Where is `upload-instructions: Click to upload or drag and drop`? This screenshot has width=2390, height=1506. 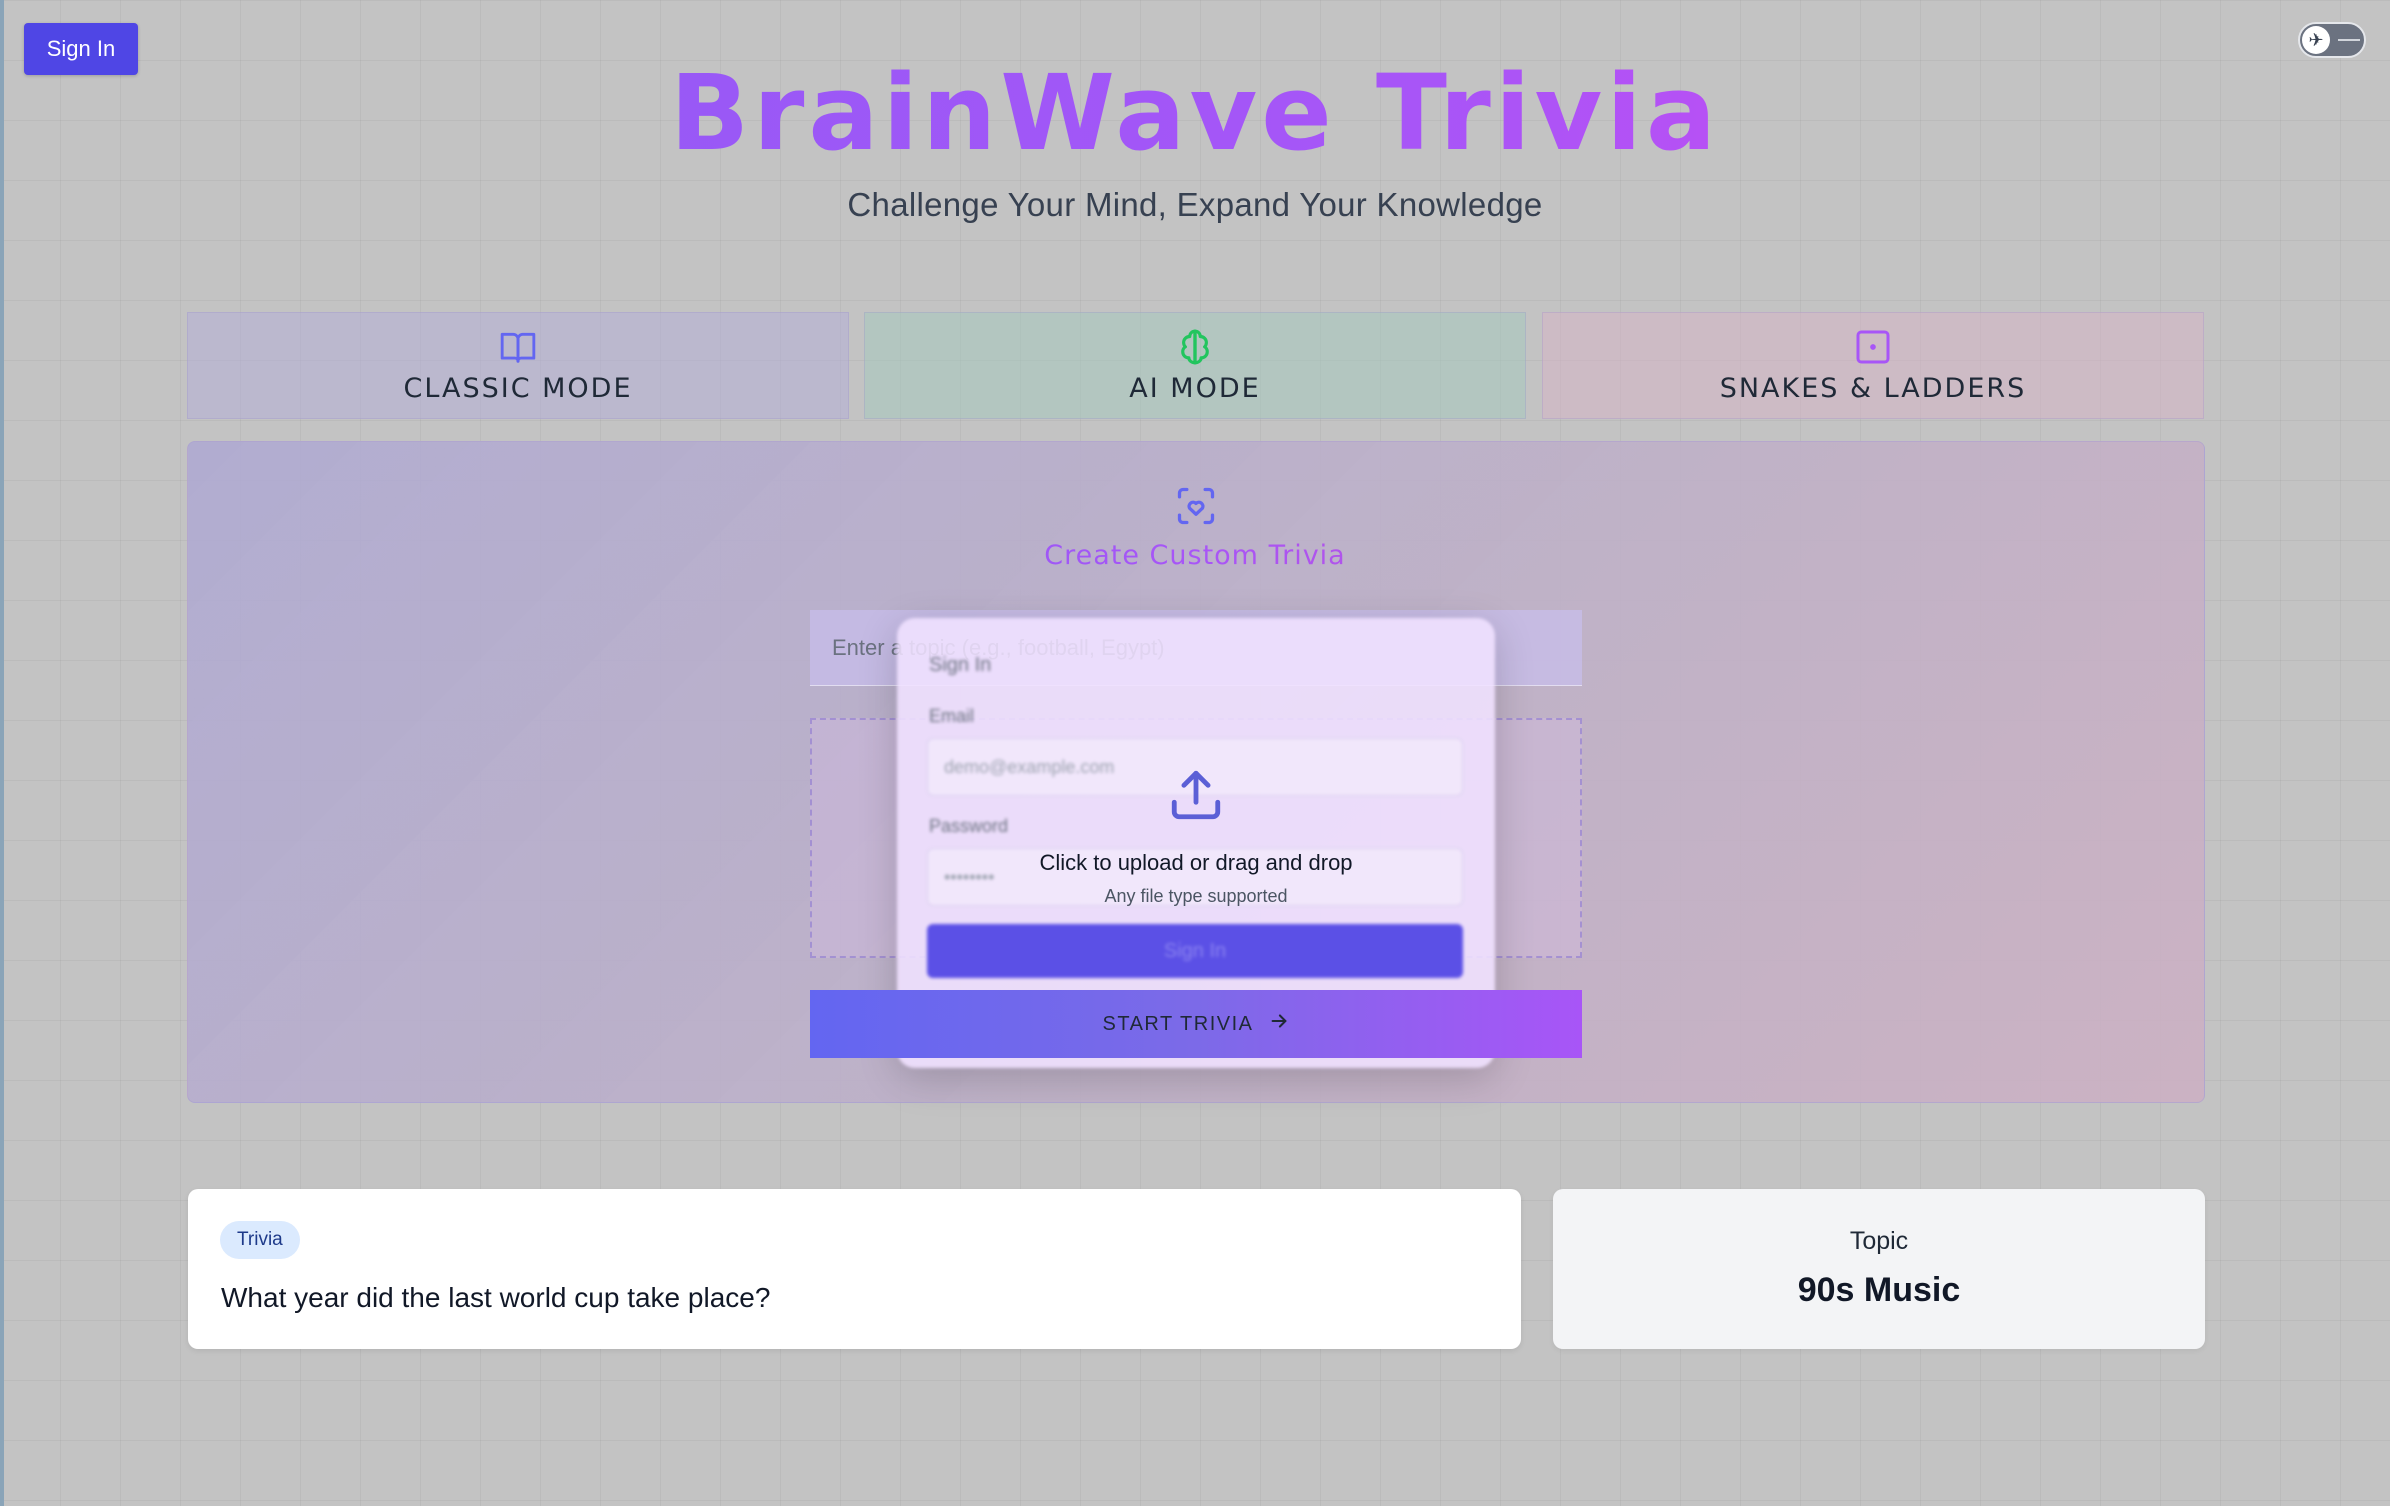
upload-instructions: Click to upload or drag and drop is located at coordinates (1196, 862).